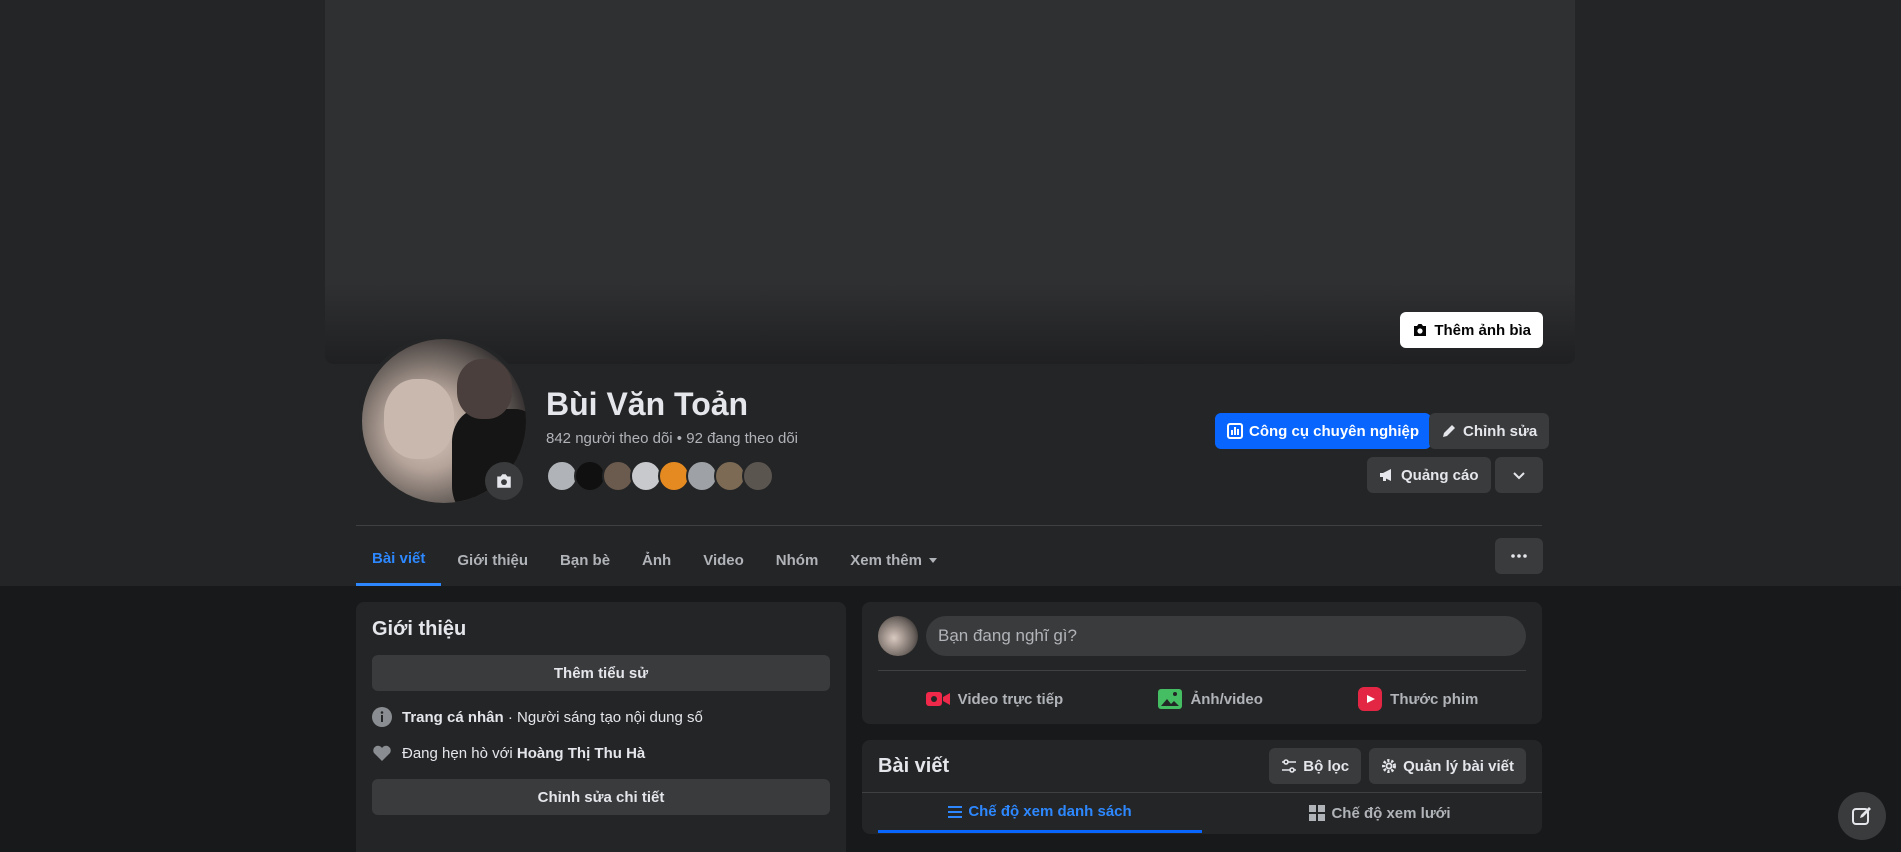 This screenshot has height=852, width=1901. What do you see at coordinates (492, 560) in the screenshot?
I see `tab-about: Giới thiệu` at bounding box center [492, 560].